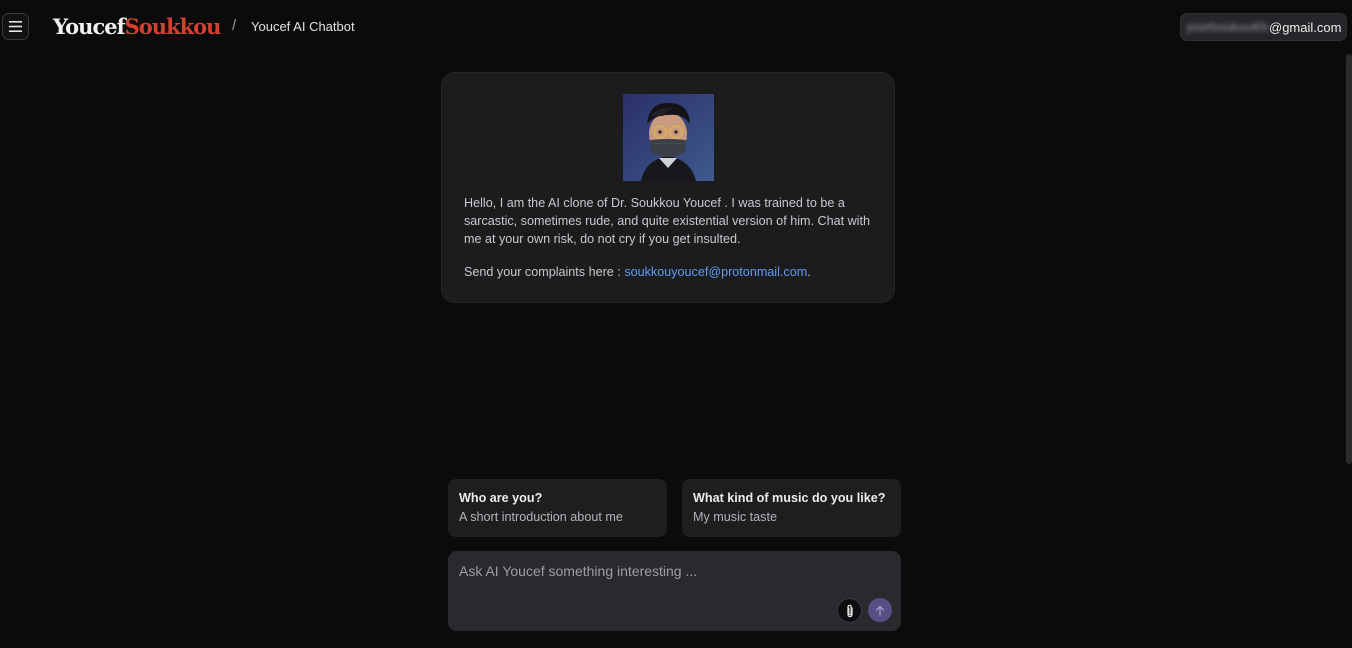 The image size is (1352, 648). I want to click on suggestion-subtitle: My music taste, so click(735, 517).